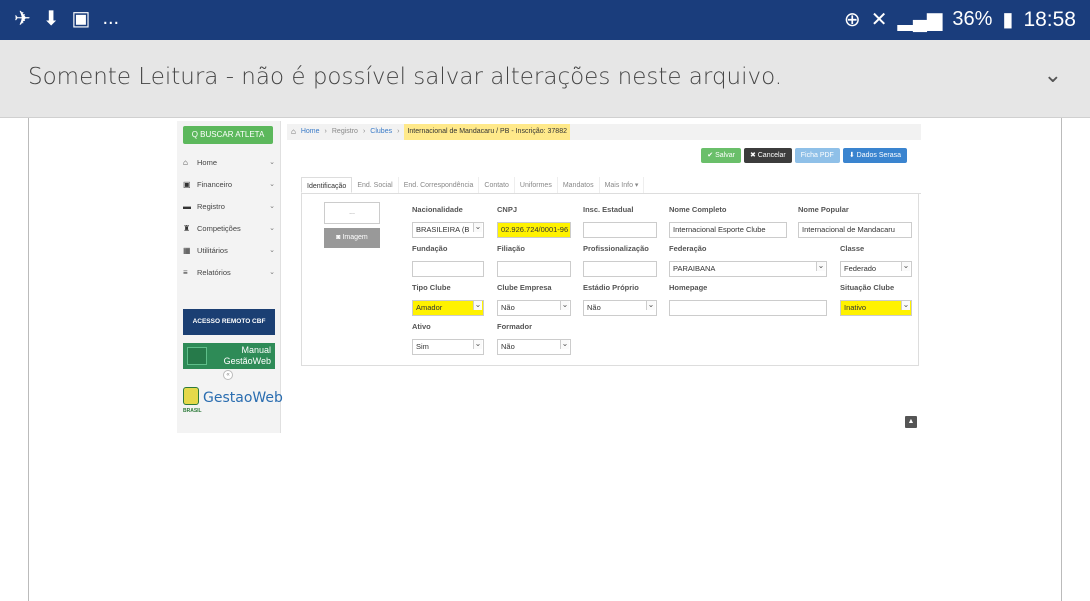 This screenshot has width=1090, height=601. I want to click on tab-end-social: End. Social, so click(375, 185).